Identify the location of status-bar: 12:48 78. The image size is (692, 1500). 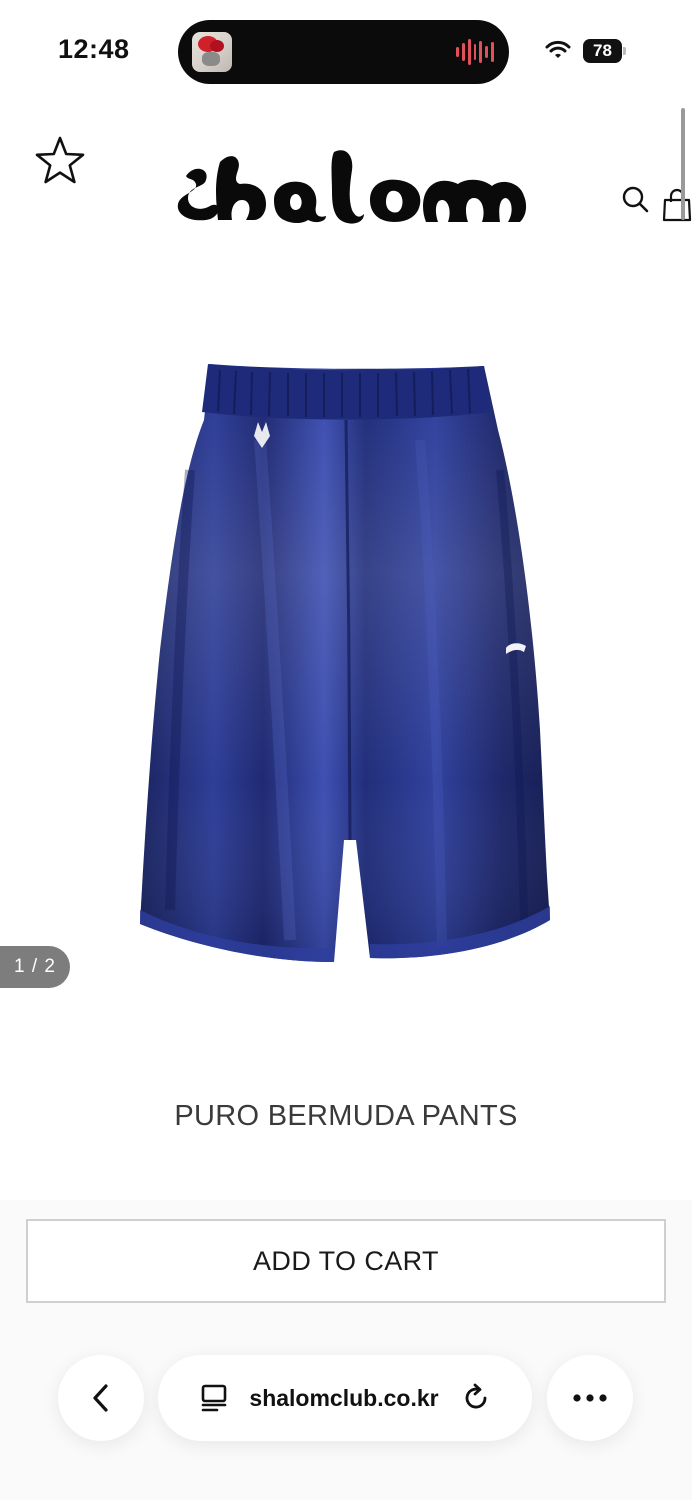
(346, 50).